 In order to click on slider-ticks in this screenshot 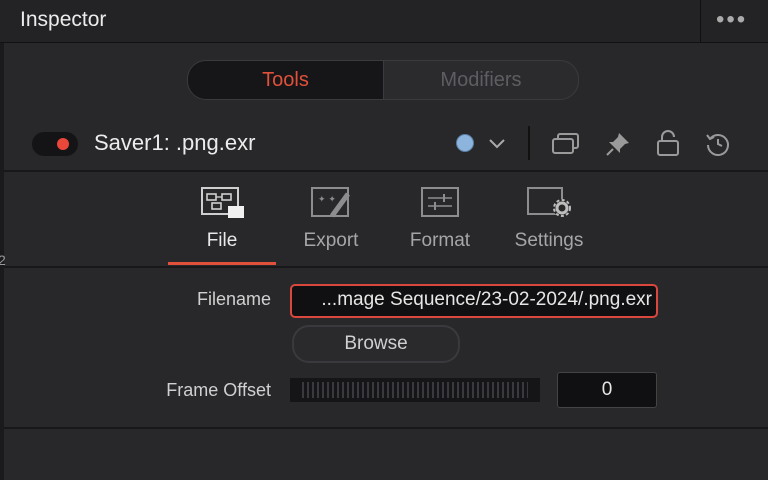, I will do `click(415, 390)`.